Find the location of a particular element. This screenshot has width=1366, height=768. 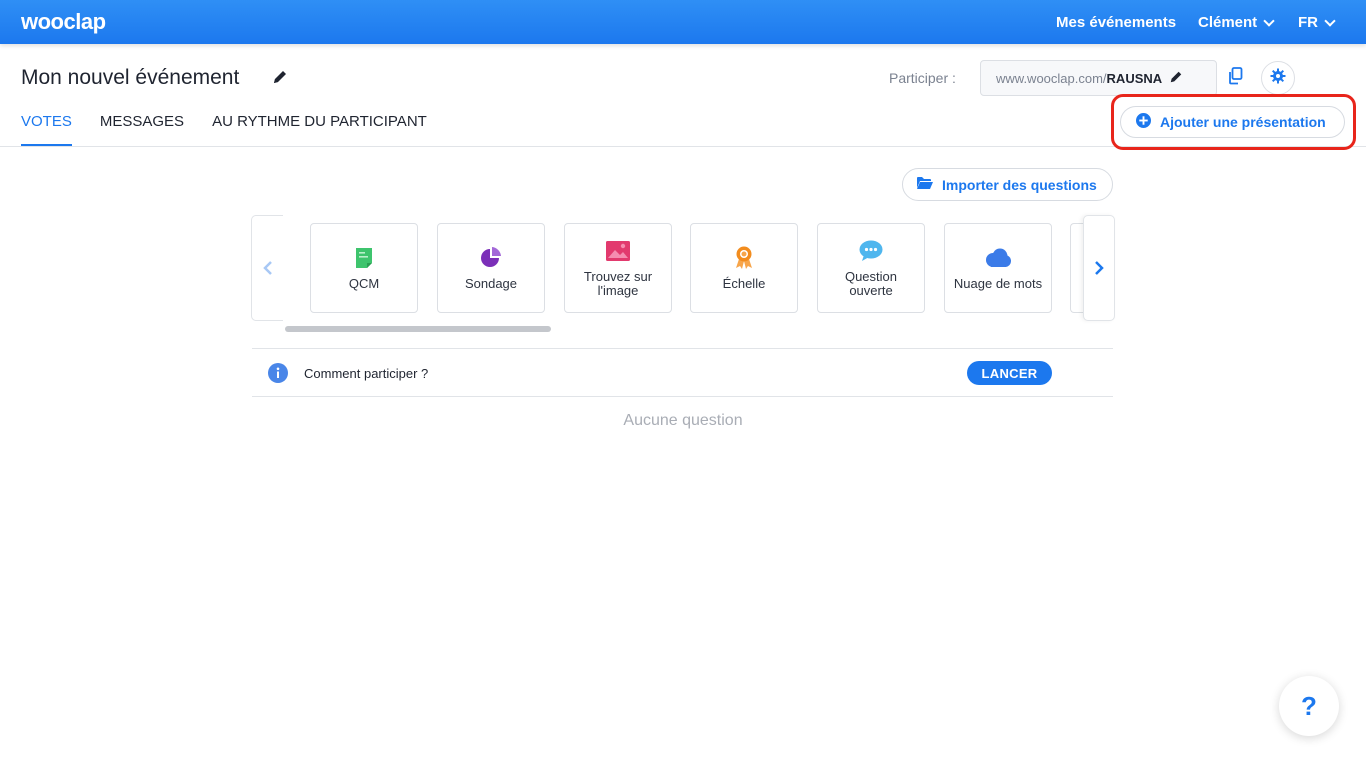

tab-participant-pace: AU RYTHME DU PARTICIPANT is located at coordinates (319, 129).